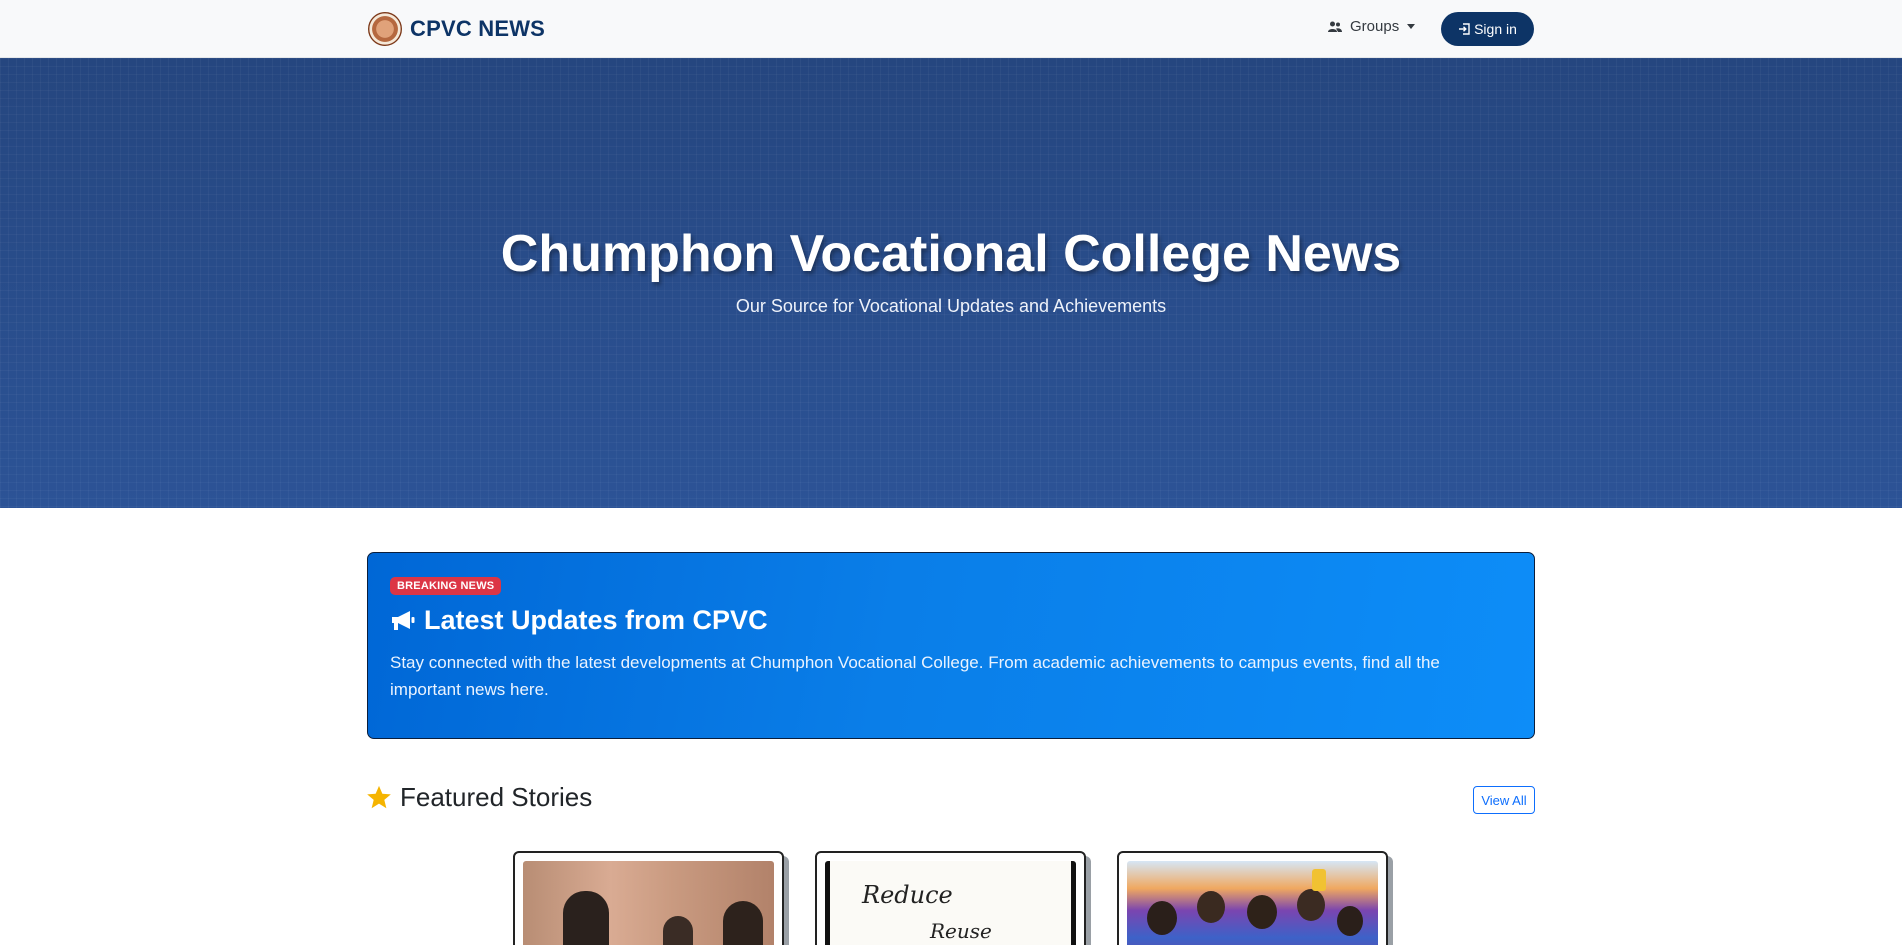 The image size is (1902, 945). Describe the element at coordinates (1411, 26) in the screenshot. I see `chevron-down-icon` at that location.